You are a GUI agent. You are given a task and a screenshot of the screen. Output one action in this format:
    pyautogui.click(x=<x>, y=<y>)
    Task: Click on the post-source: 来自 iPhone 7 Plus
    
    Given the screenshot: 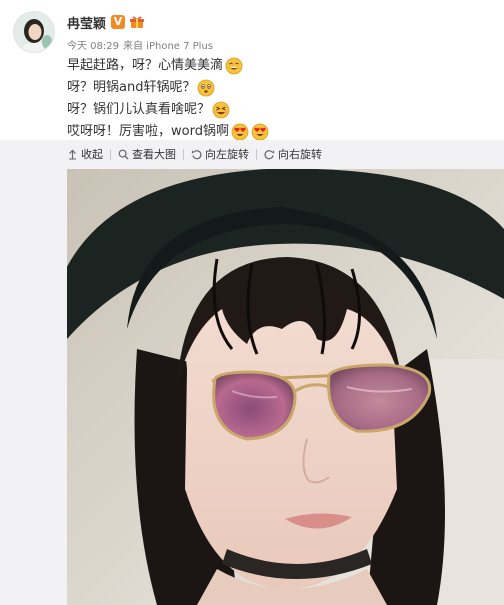 What is the action you would take?
    pyautogui.click(x=168, y=46)
    